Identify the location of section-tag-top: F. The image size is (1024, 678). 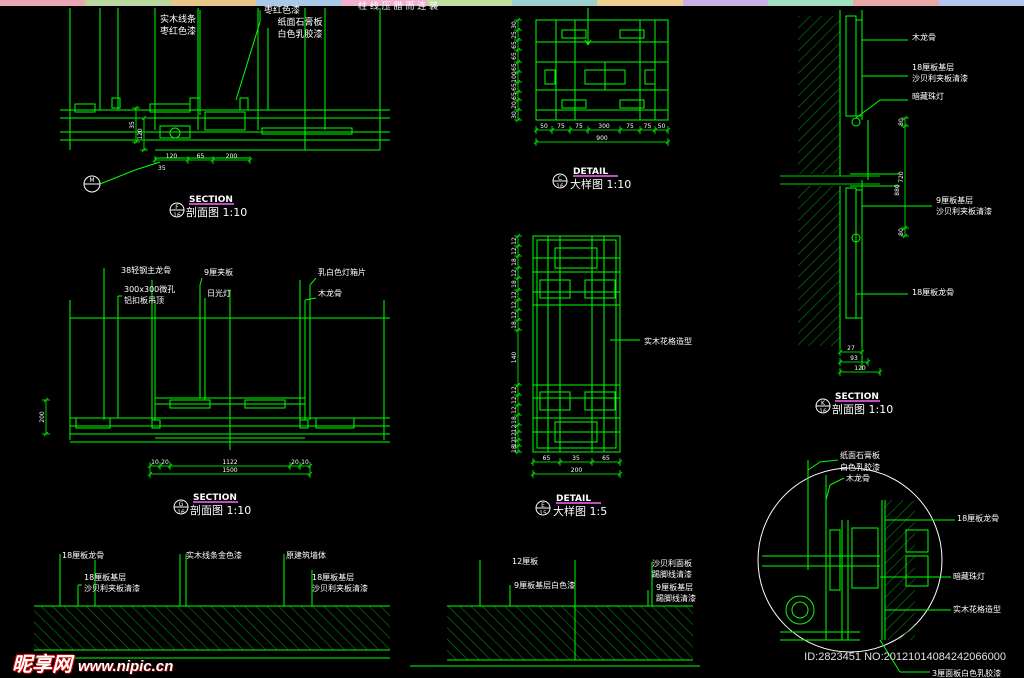
(177, 207).